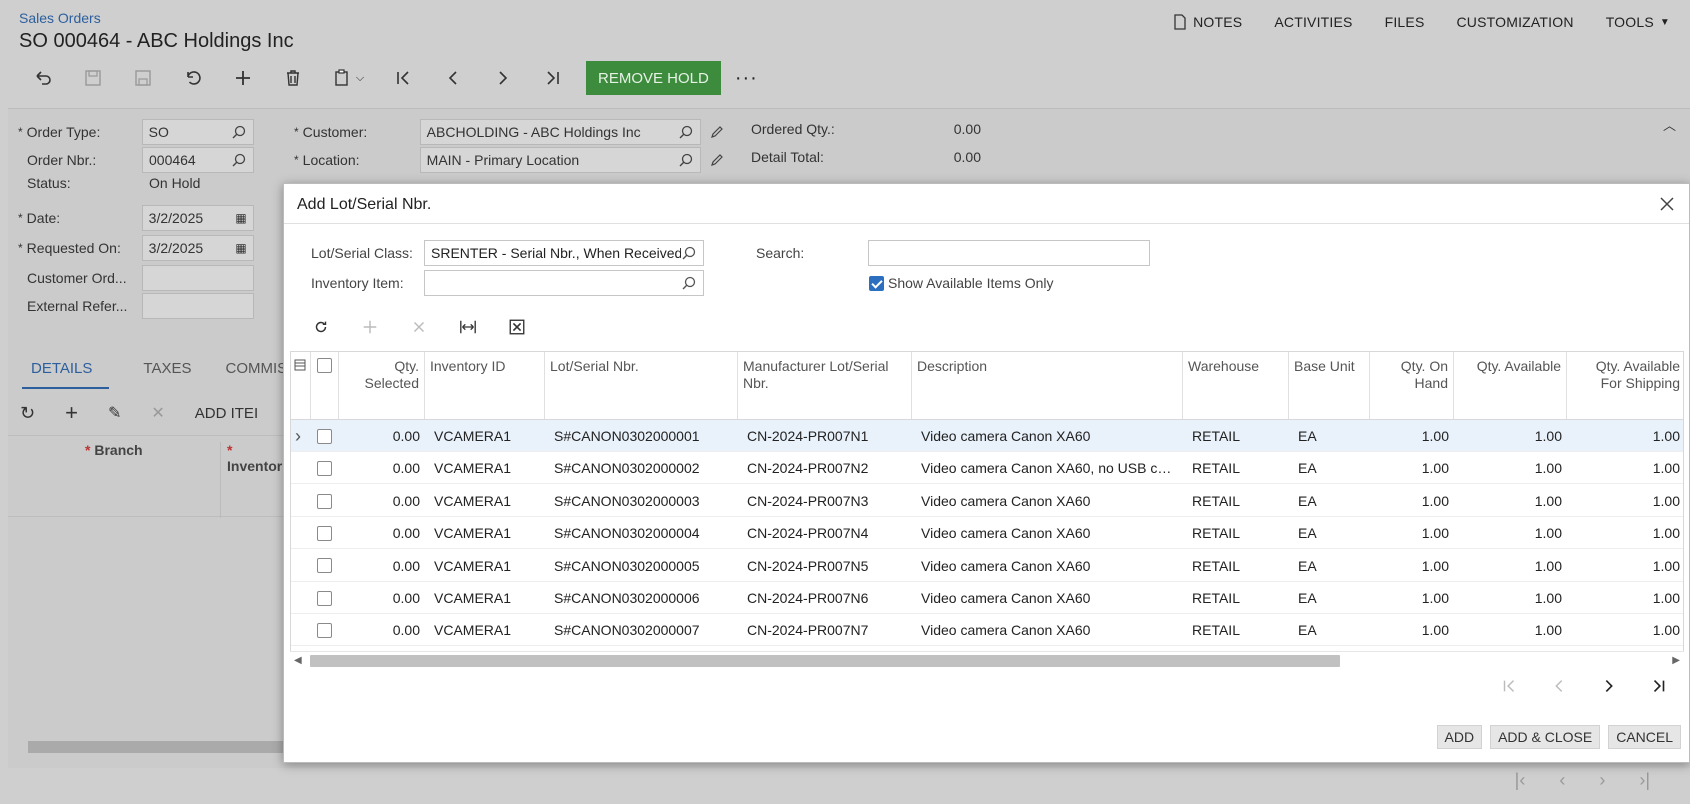 This screenshot has width=1690, height=804. I want to click on cell-mfr-lot-serial: CN-2024-PR007N5, so click(825, 566).